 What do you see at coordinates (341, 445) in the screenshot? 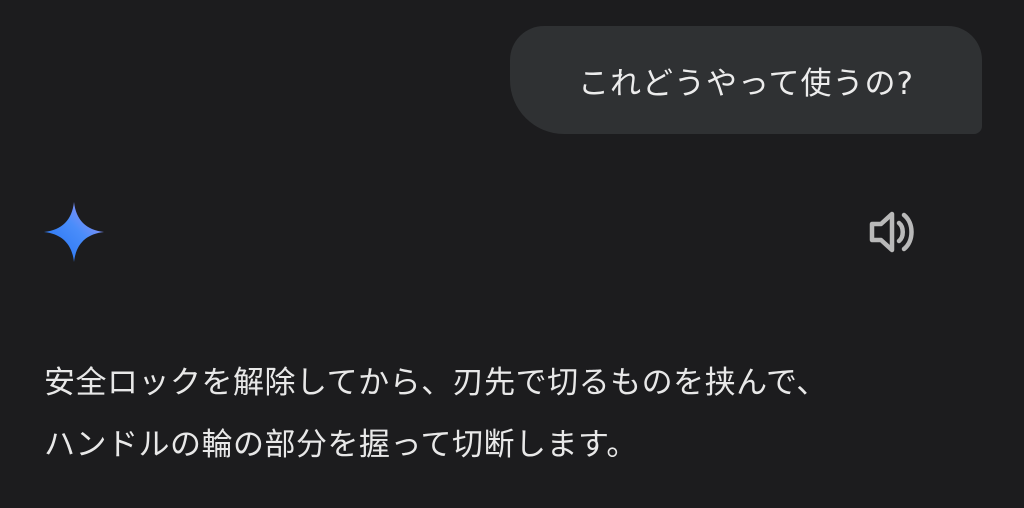
I see `response-line-2: ハンドルの輪の部分を握って切断します。` at bounding box center [341, 445].